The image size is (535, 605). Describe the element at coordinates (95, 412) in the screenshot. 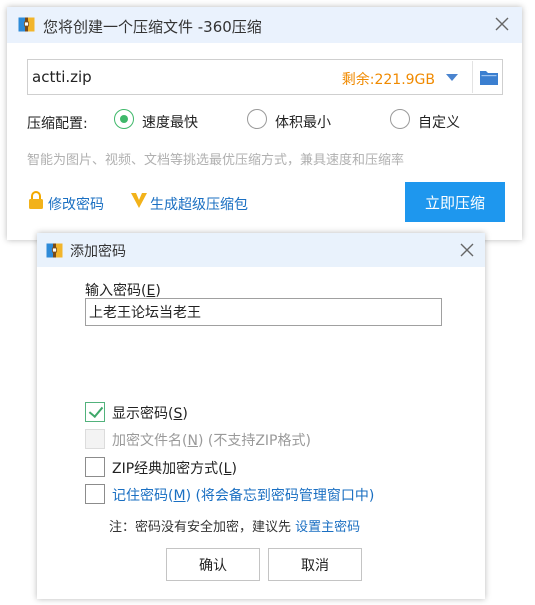

I see `check-icon` at that location.